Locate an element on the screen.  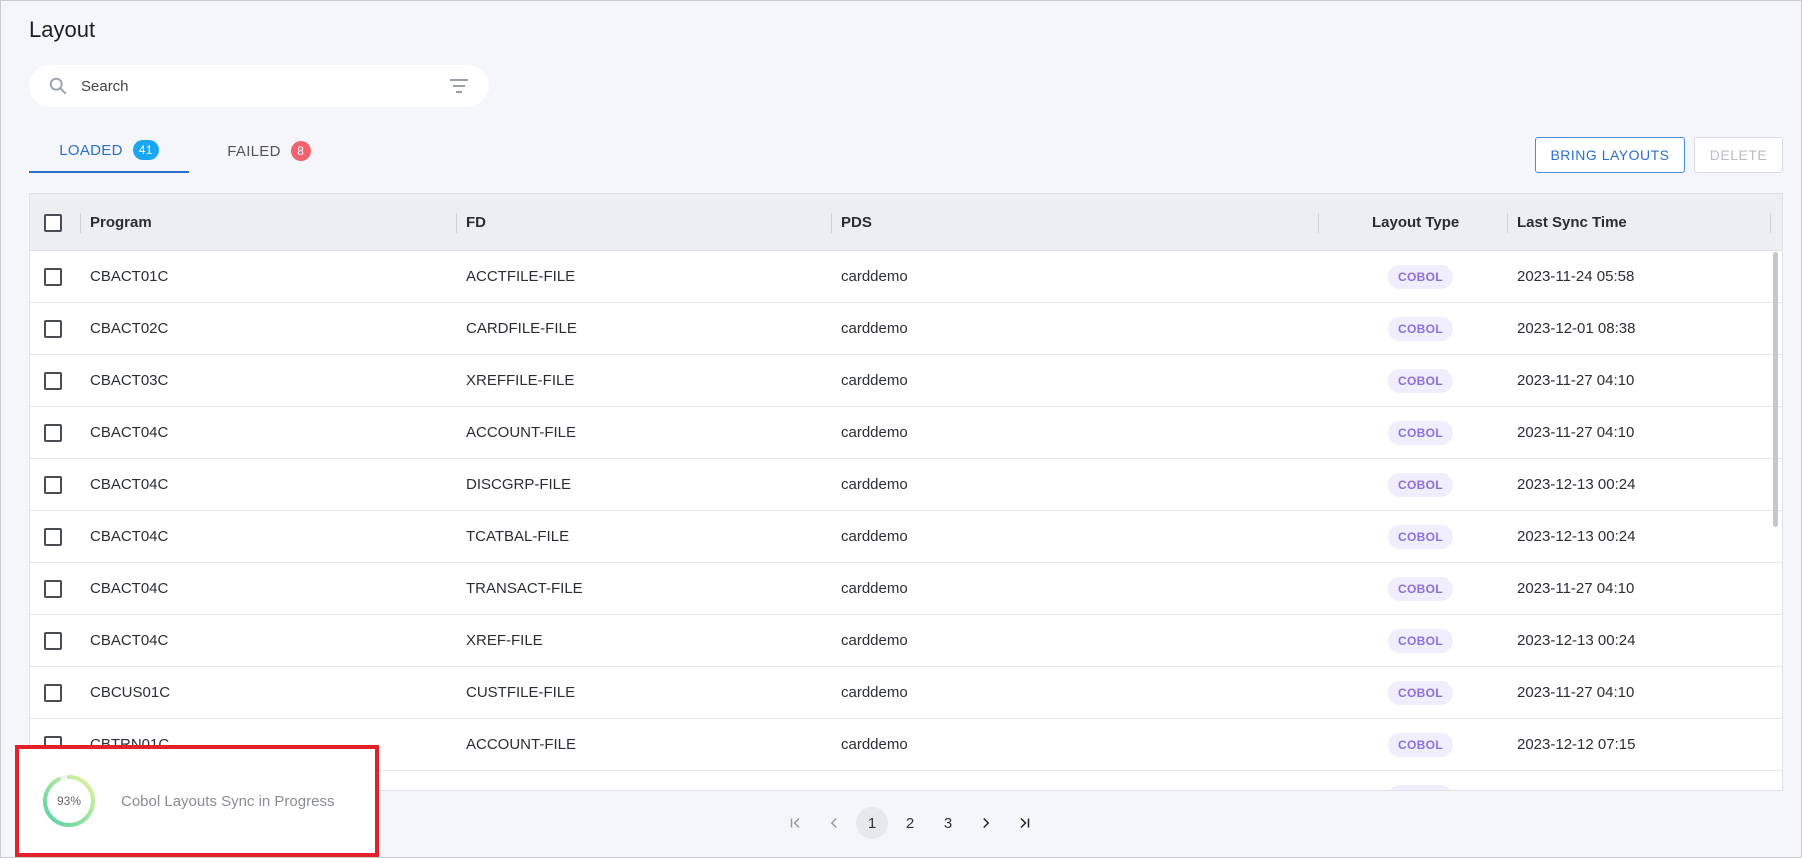
tab-loaded-count-badge: 41 is located at coordinates (145, 150).